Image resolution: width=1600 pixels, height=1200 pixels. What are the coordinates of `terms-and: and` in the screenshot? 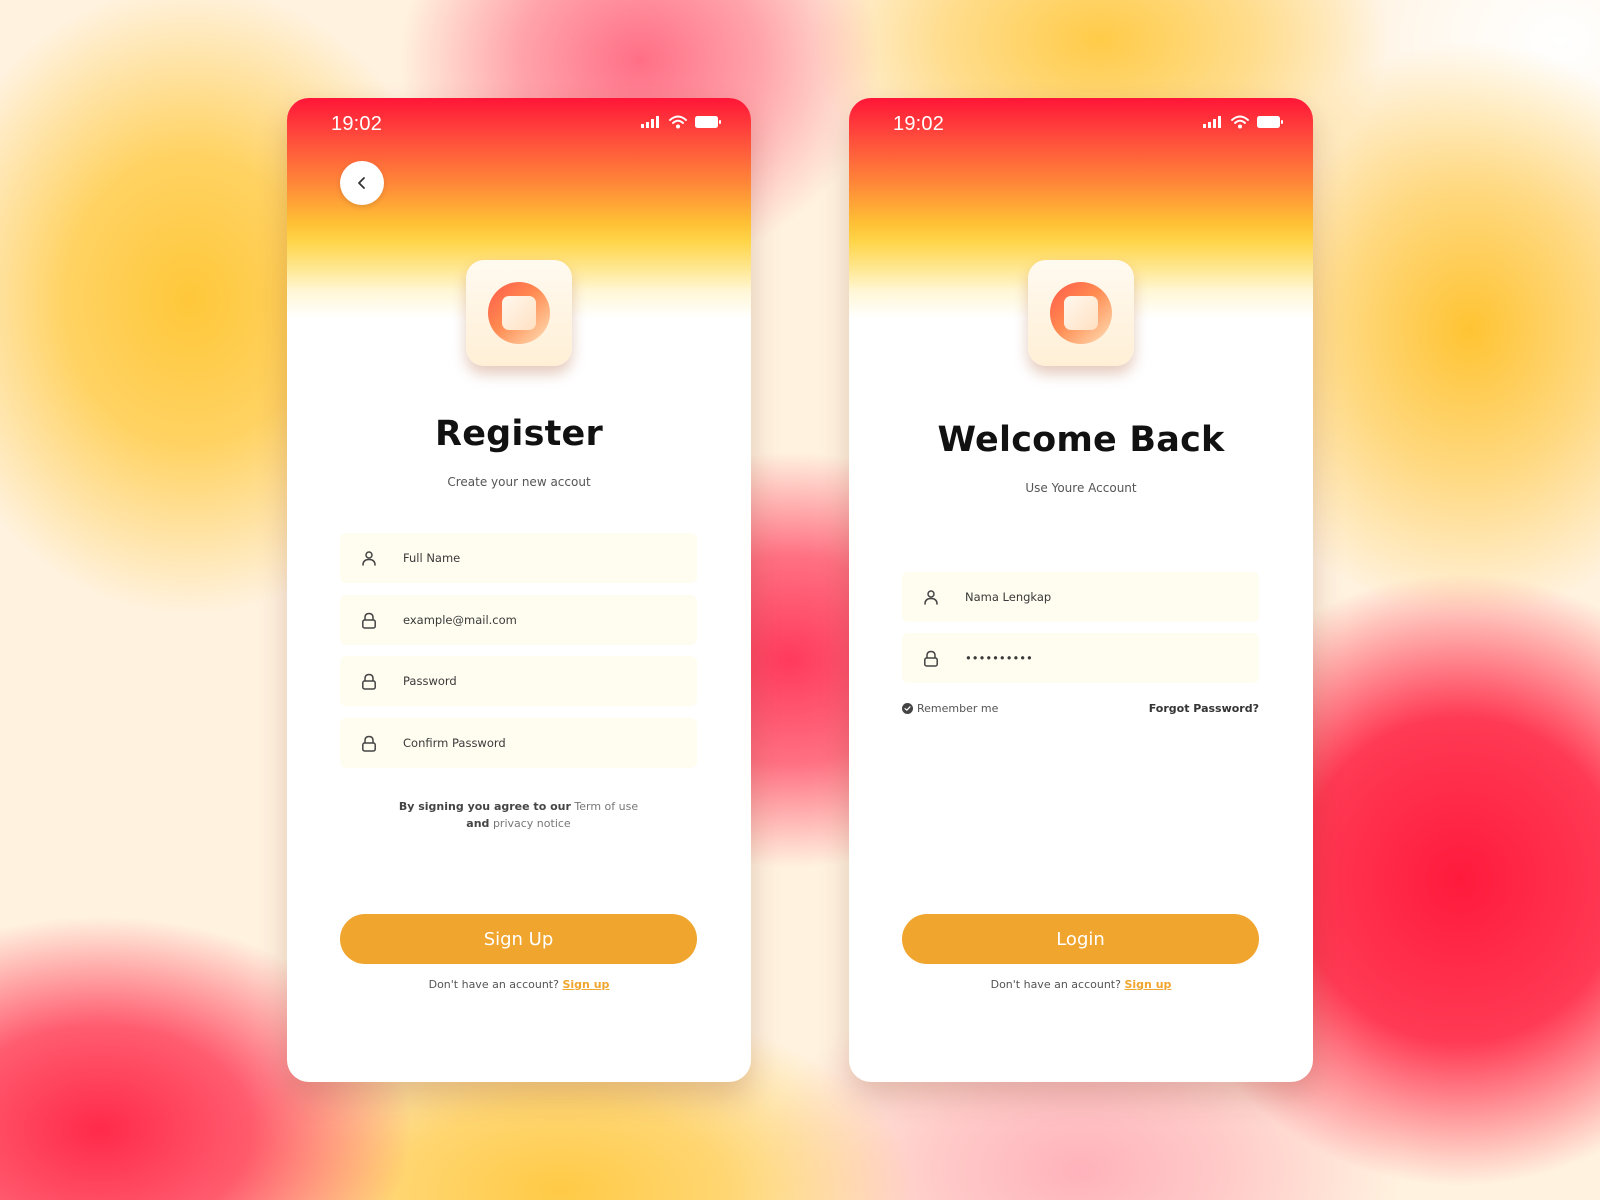 It's located at (478, 823).